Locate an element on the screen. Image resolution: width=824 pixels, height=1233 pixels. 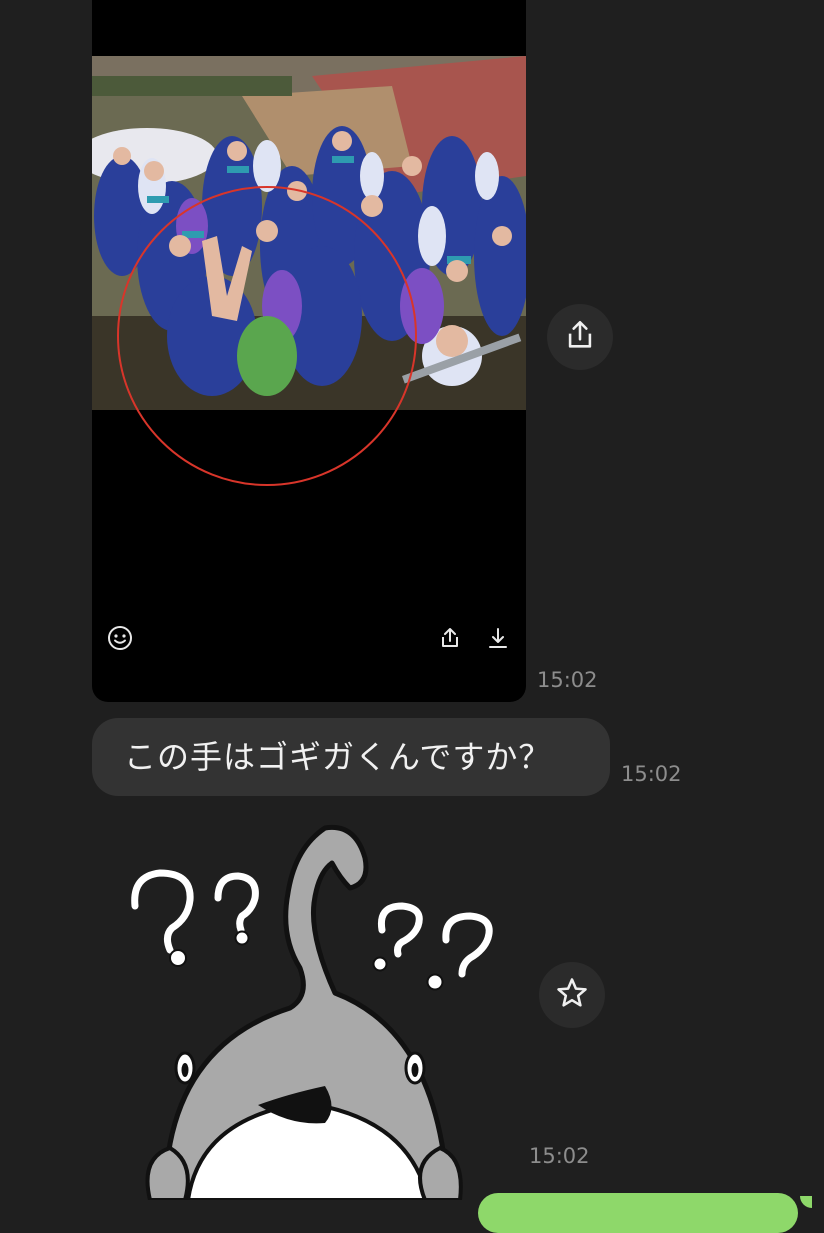
share-button is located at coordinates (580, 337).